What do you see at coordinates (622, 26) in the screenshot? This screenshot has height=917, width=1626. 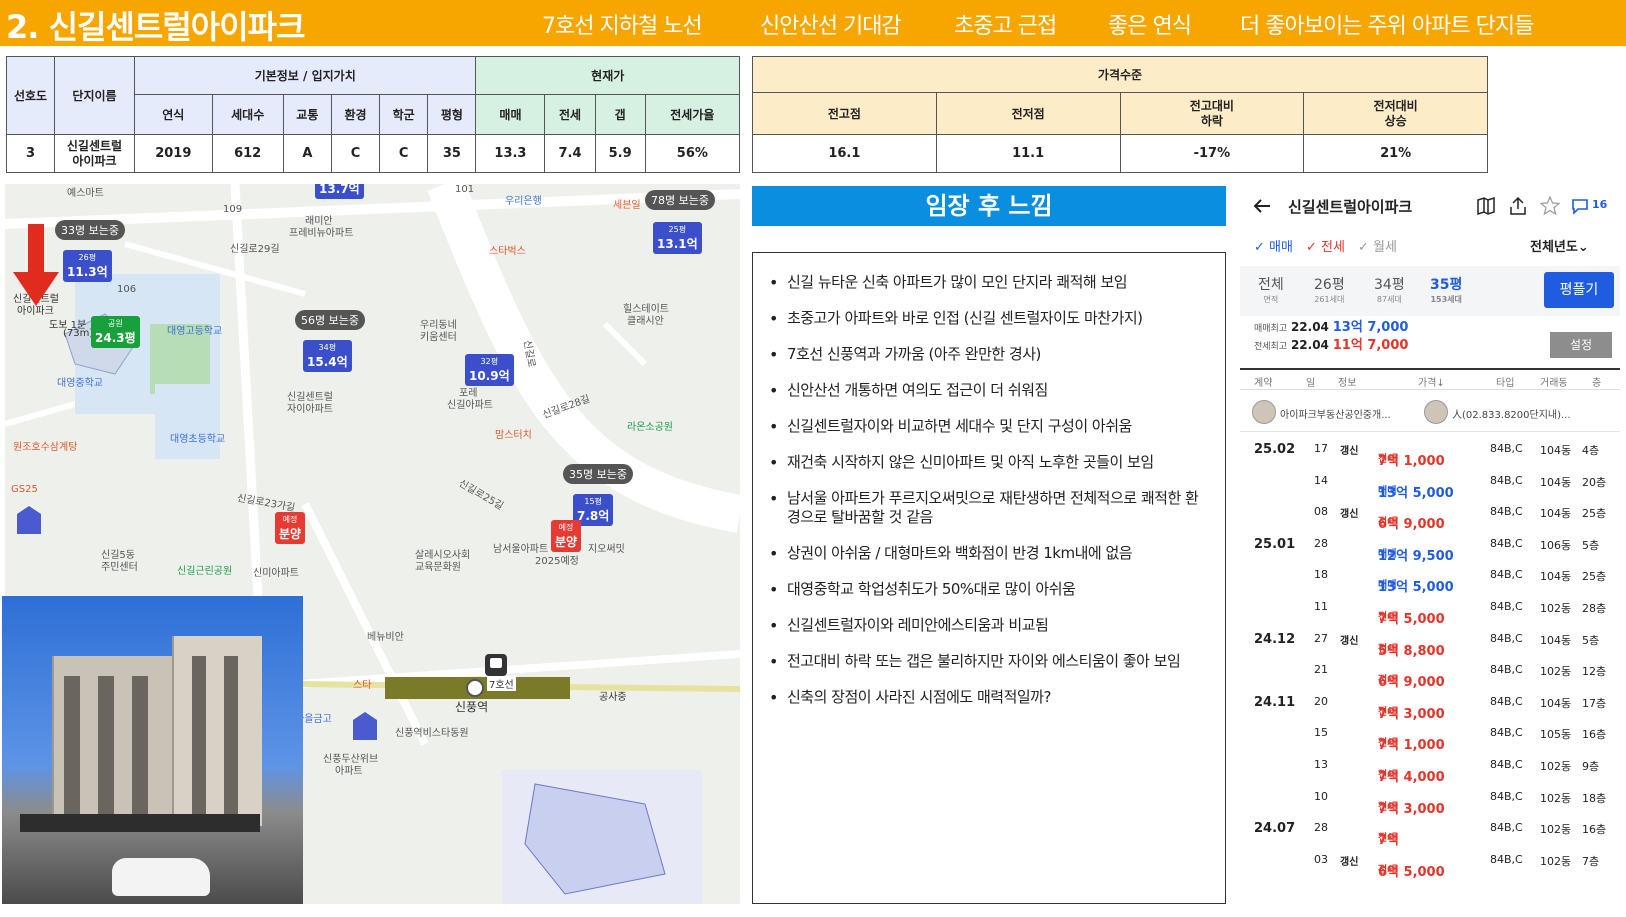 I see `keyword-1: 7호선 지하철 노선` at bounding box center [622, 26].